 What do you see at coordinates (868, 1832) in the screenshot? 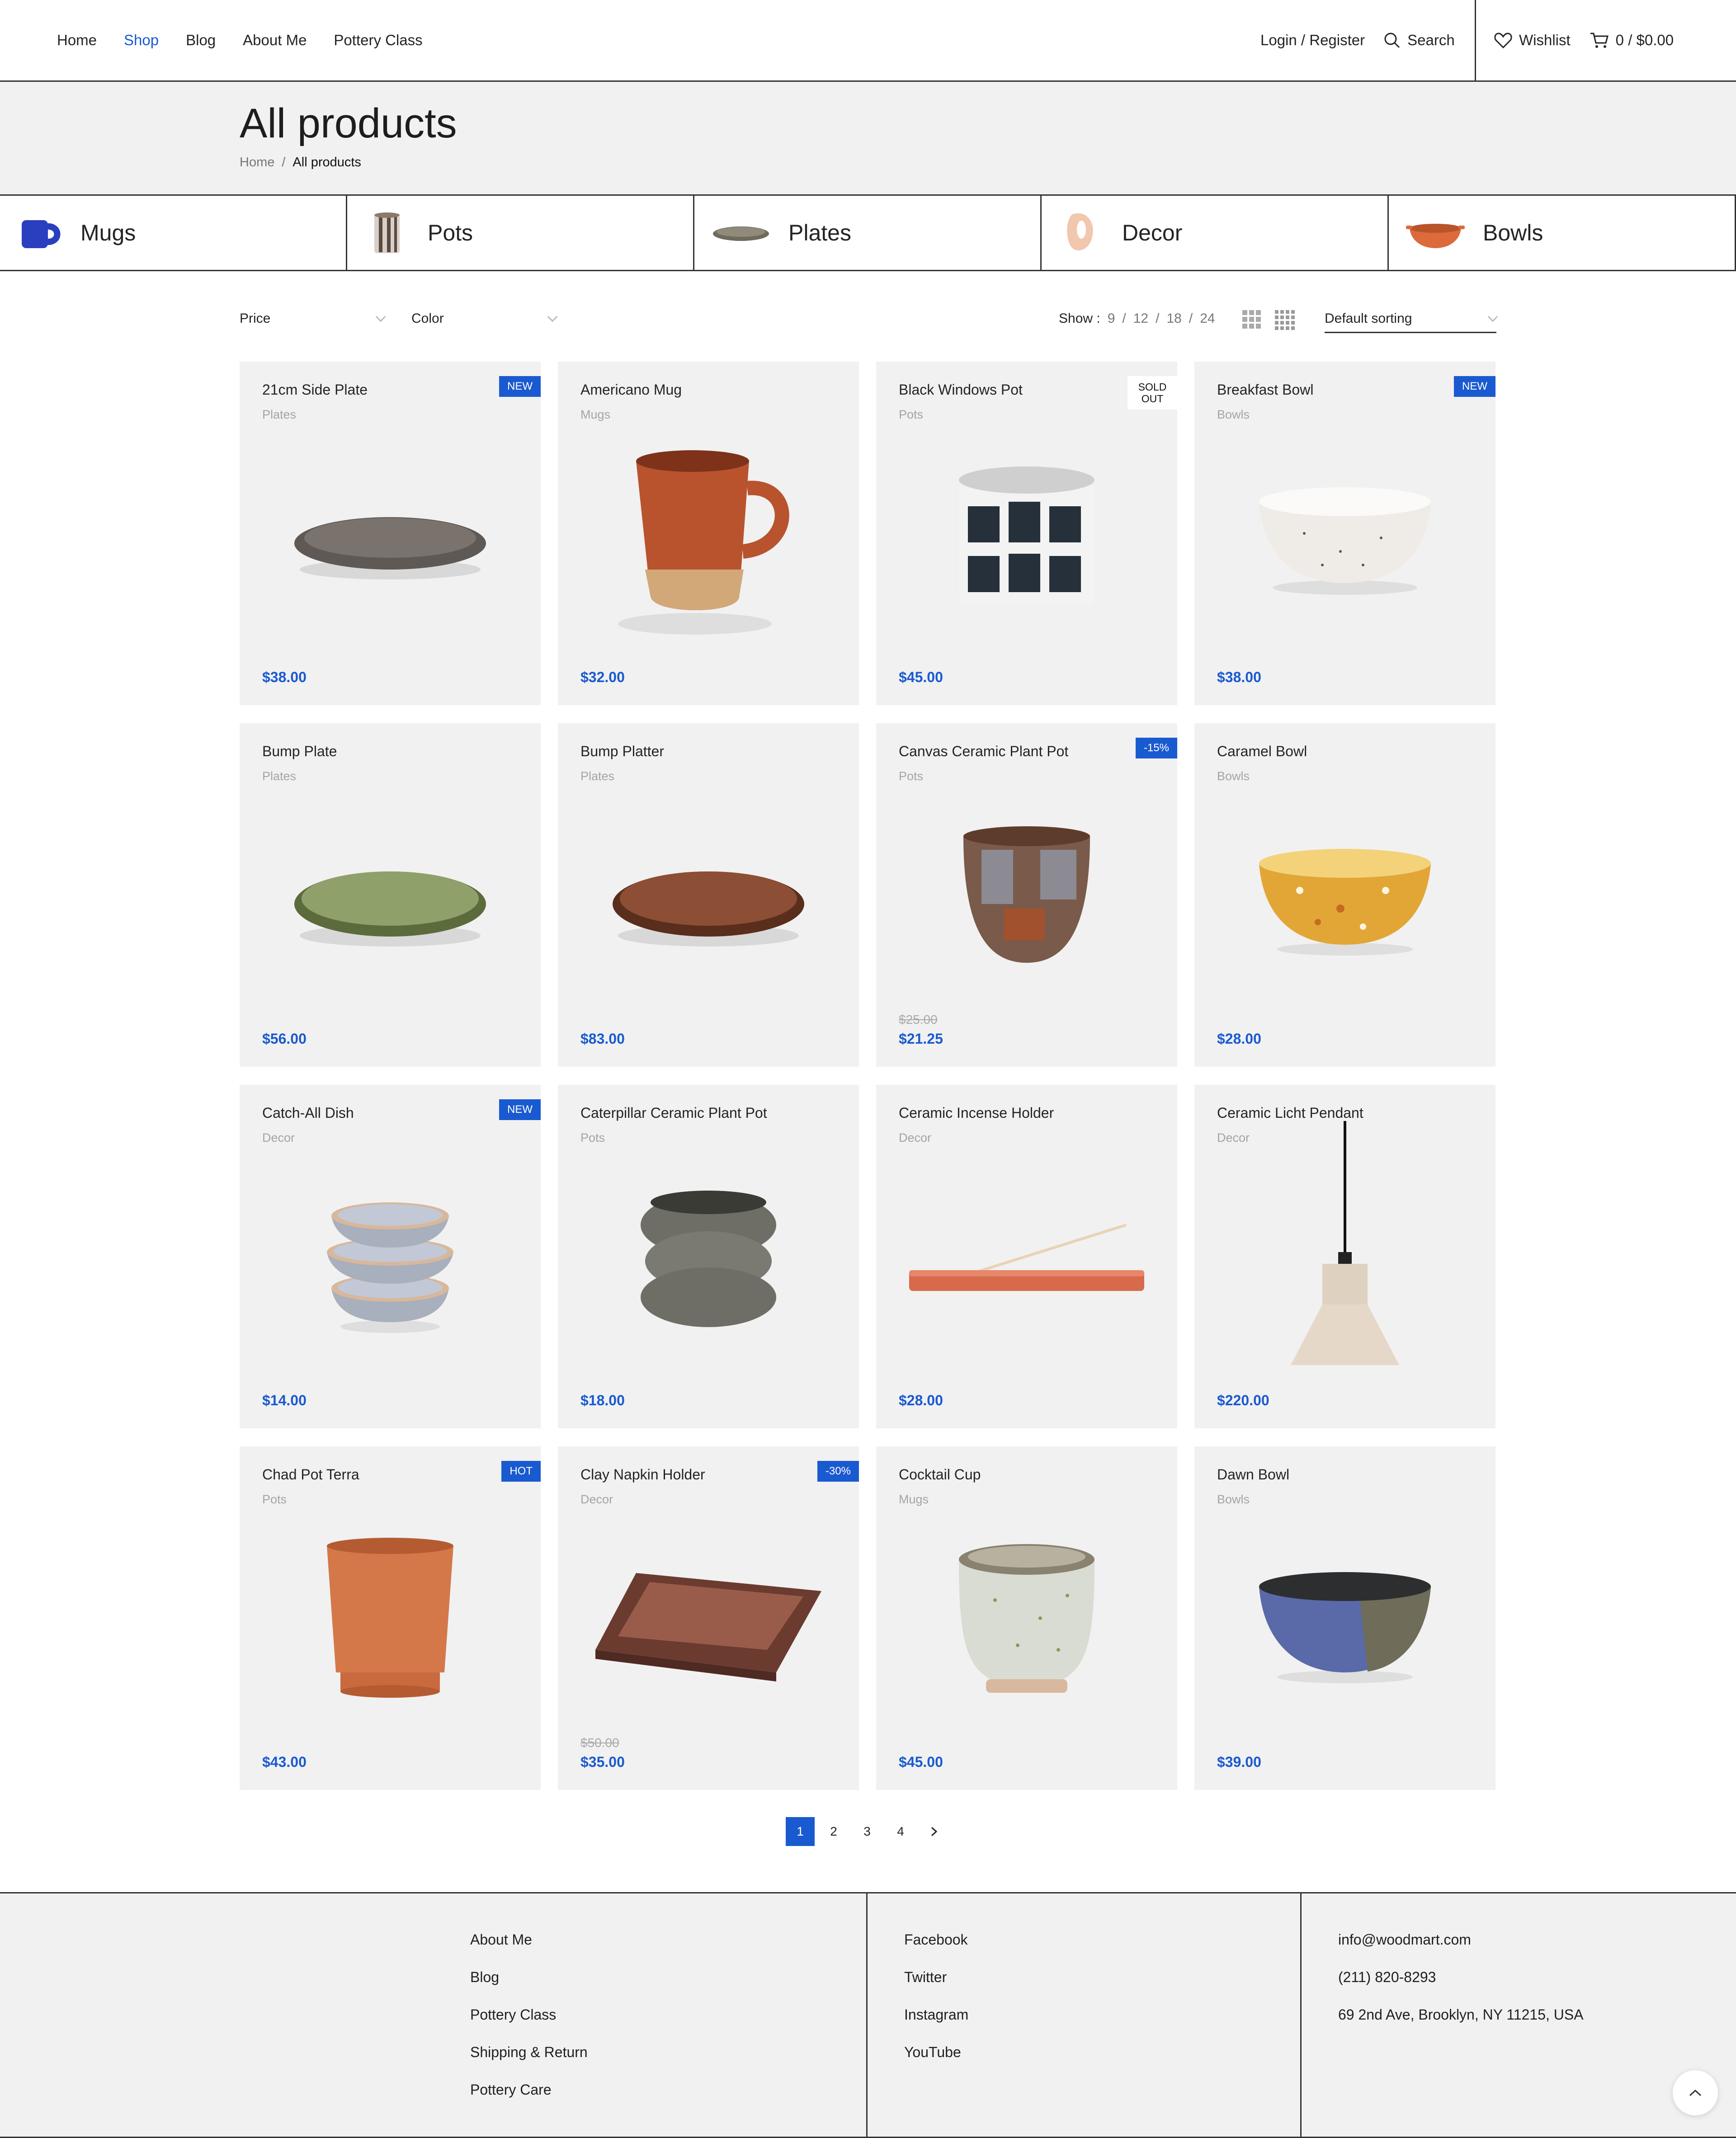
I see `page-3-button: 3` at bounding box center [868, 1832].